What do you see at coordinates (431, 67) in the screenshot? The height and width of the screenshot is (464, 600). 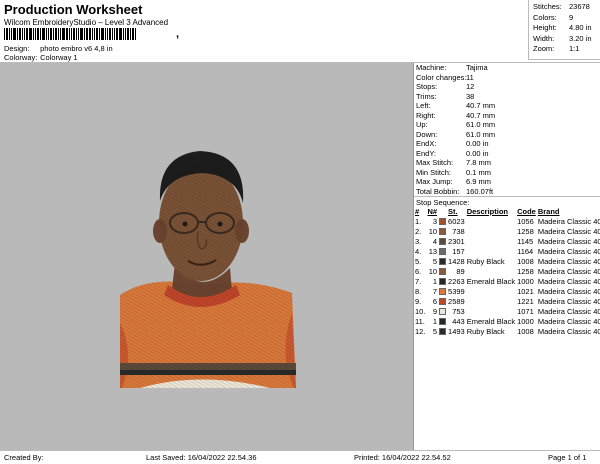 I see `machine-label: Machine:` at bounding box center [431, 67].